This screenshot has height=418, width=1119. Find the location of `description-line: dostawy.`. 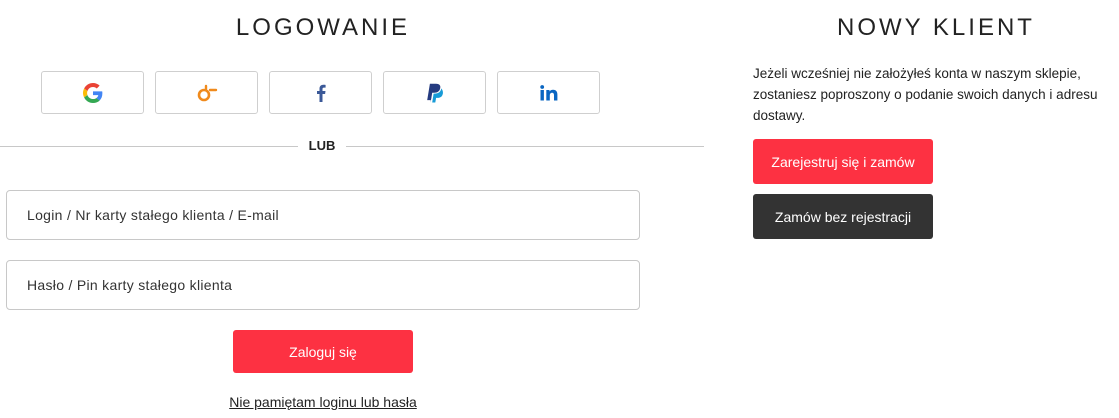

description-line: dostawy. is located at coordinates (779, 115).